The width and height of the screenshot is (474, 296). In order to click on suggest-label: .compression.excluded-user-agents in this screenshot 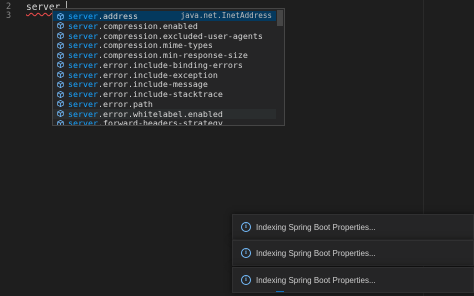, I will do `click(180, 35)`.